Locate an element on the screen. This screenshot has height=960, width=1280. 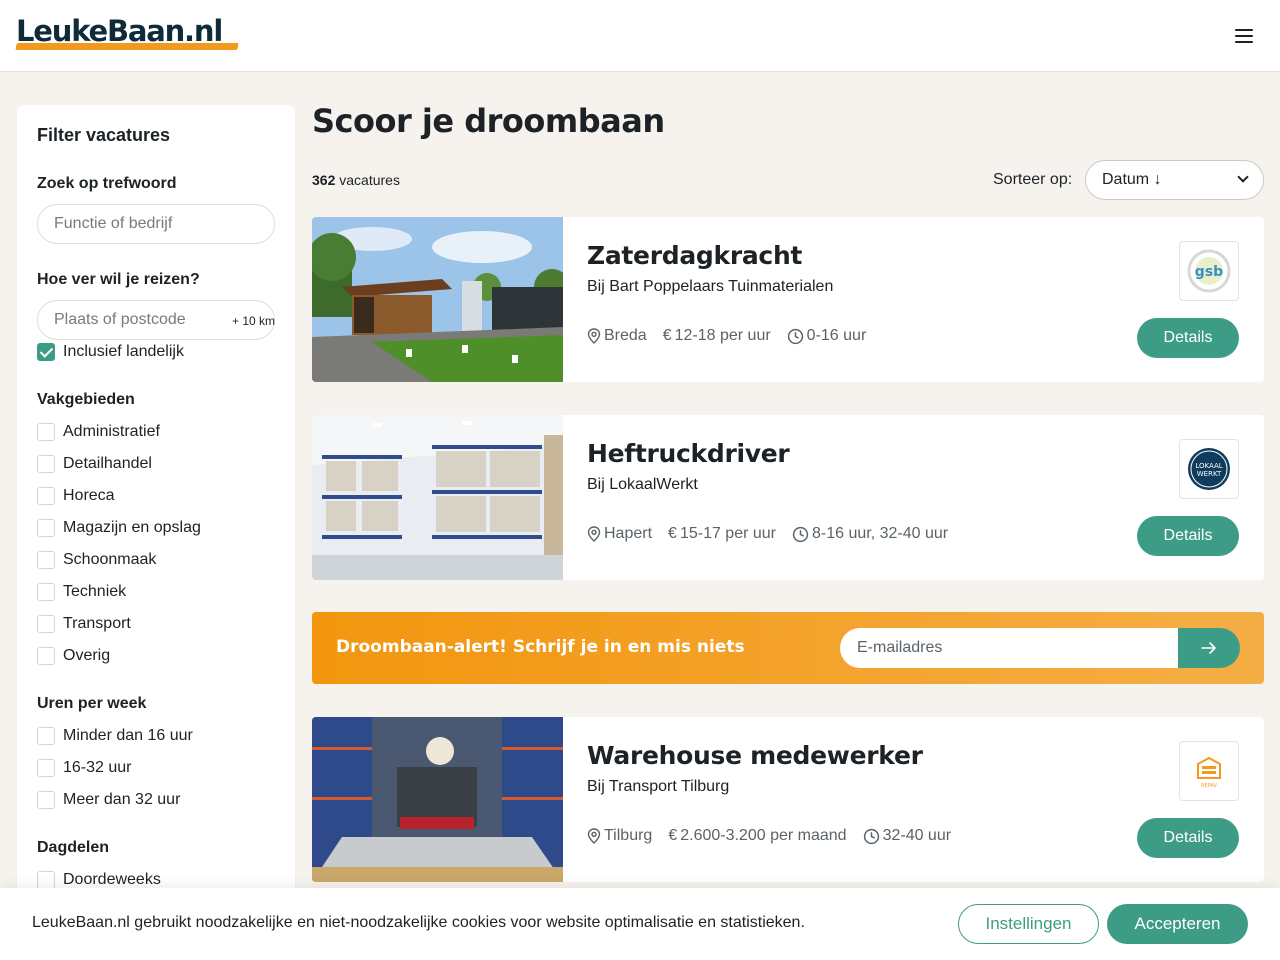
national-checkbox: Inclusief landelijk is located at coordinates (110, 352).